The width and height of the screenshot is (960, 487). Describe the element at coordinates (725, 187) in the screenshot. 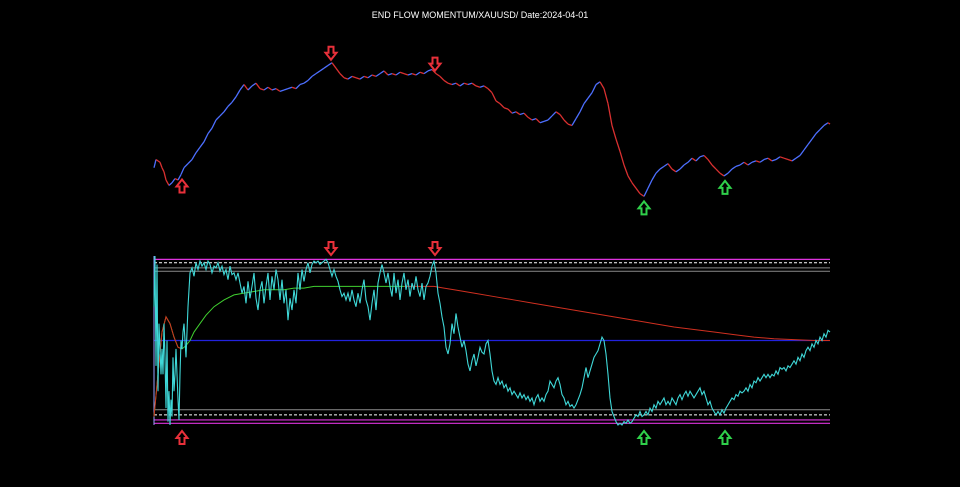

I see `buy-arrow-price` at that location.